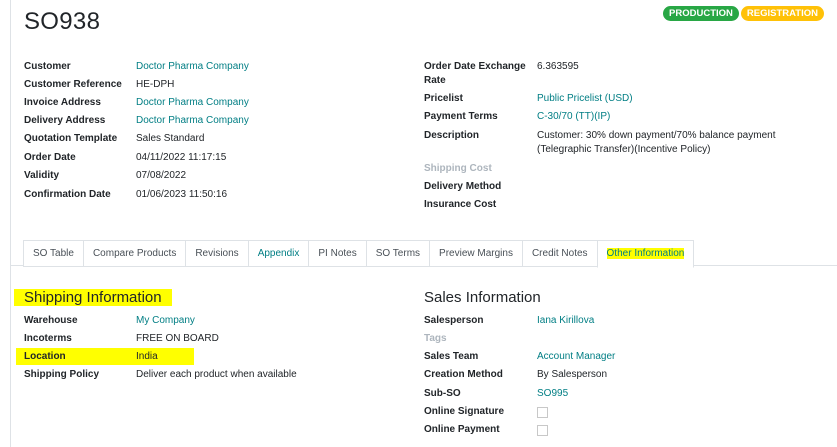  What do you see at coordinates (460, 204) in the screenshot?
I see `field-label: Insurance Cost` at bounding box center [460, 204].